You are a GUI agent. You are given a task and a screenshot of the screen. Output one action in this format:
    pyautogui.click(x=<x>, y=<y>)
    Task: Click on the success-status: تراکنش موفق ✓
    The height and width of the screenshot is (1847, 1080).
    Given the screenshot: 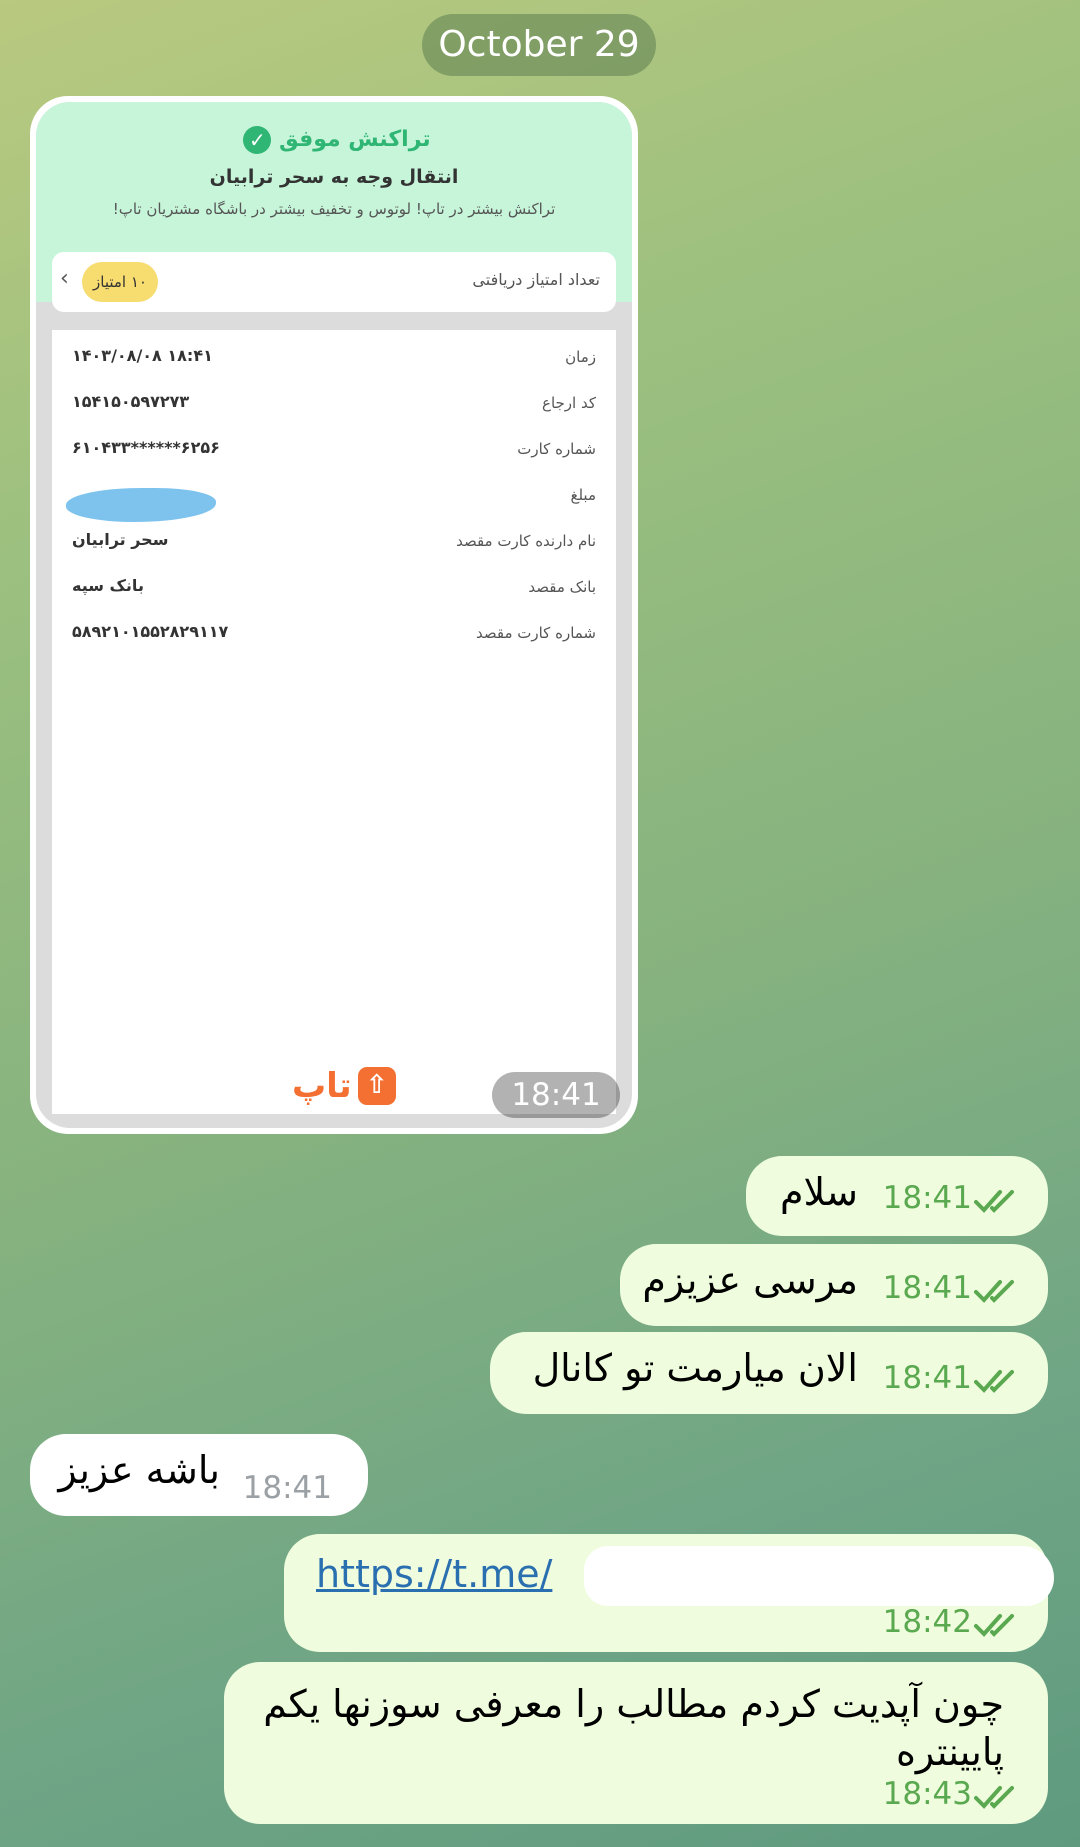 What is the action you would take?
    pyautogui.click(x=334, y=140)
    